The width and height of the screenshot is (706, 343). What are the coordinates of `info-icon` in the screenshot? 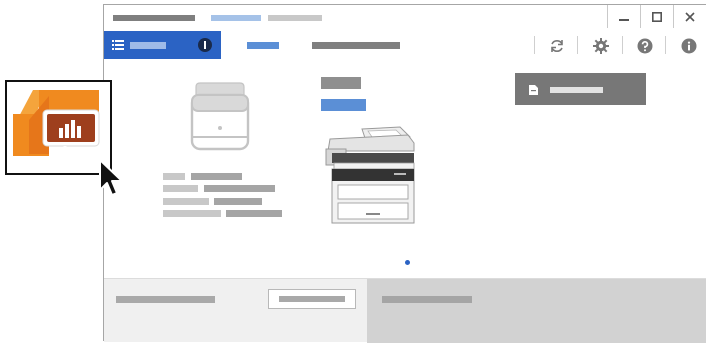 It's located at (689, 46).